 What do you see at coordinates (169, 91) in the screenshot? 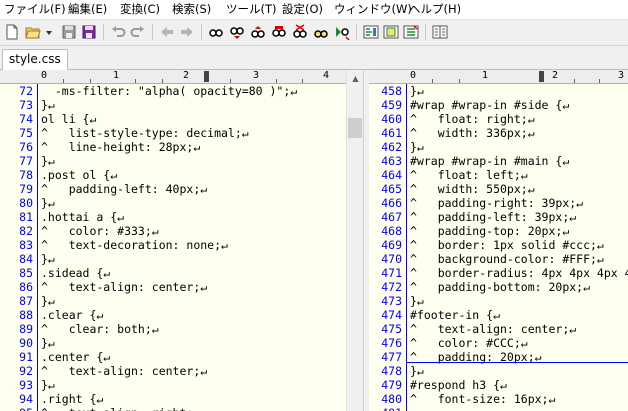
I see `code-text: -ms-filter: "alpha( opacity=80 )";↵` at bounding box center [169, 91].